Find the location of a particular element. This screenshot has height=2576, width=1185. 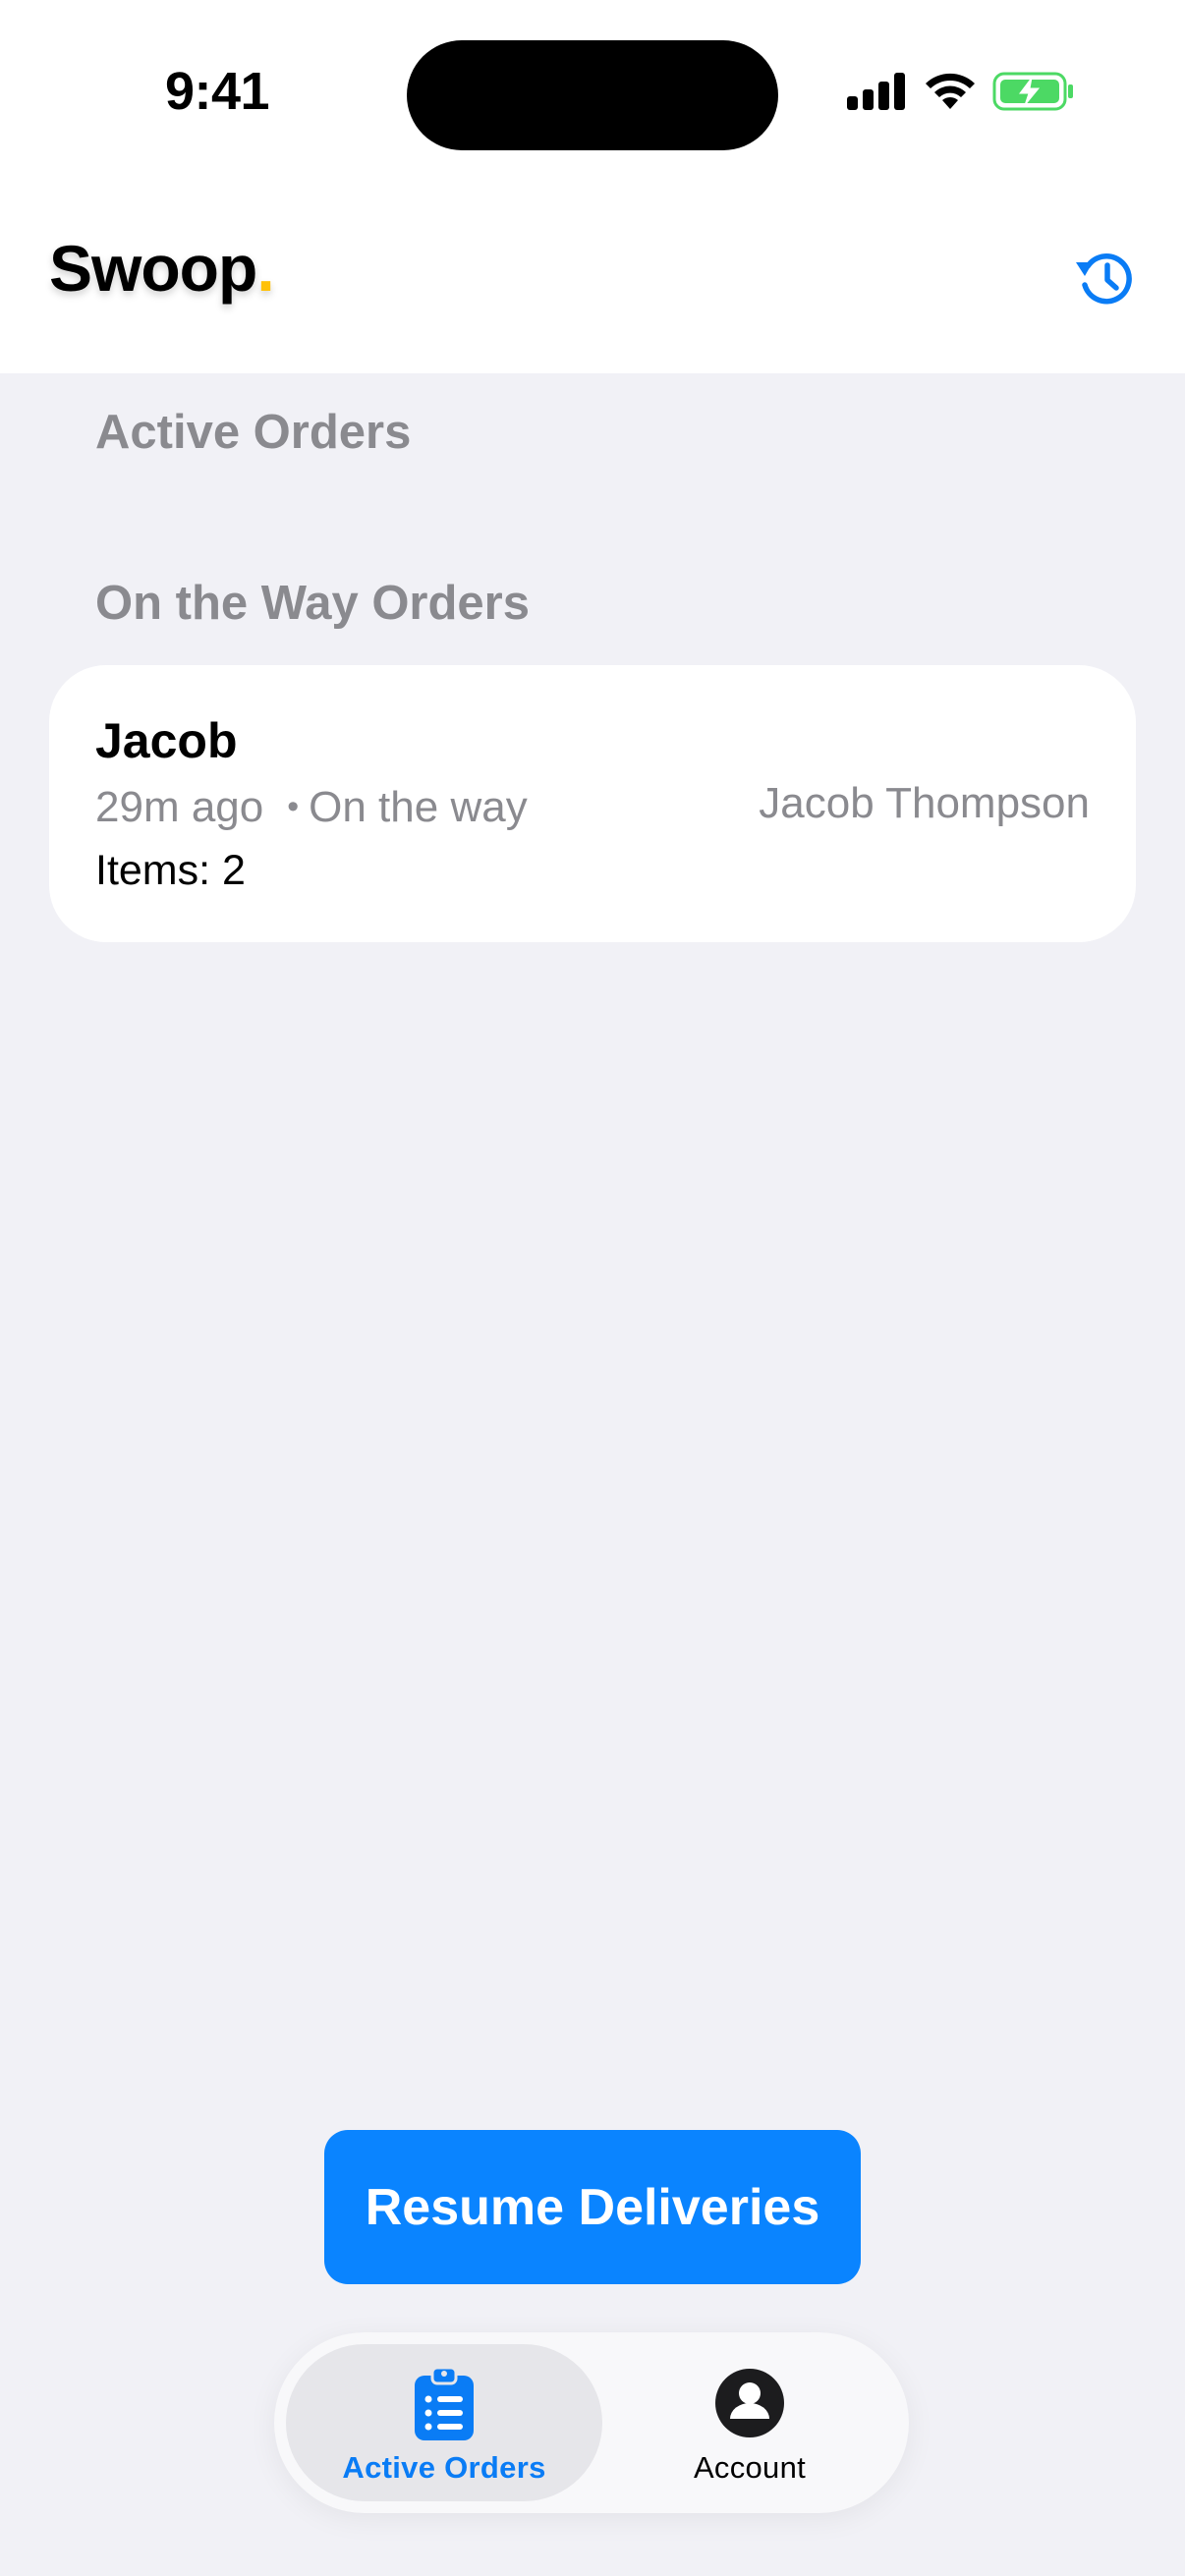

history-clock-icon is located at coordinates (1107, 278).